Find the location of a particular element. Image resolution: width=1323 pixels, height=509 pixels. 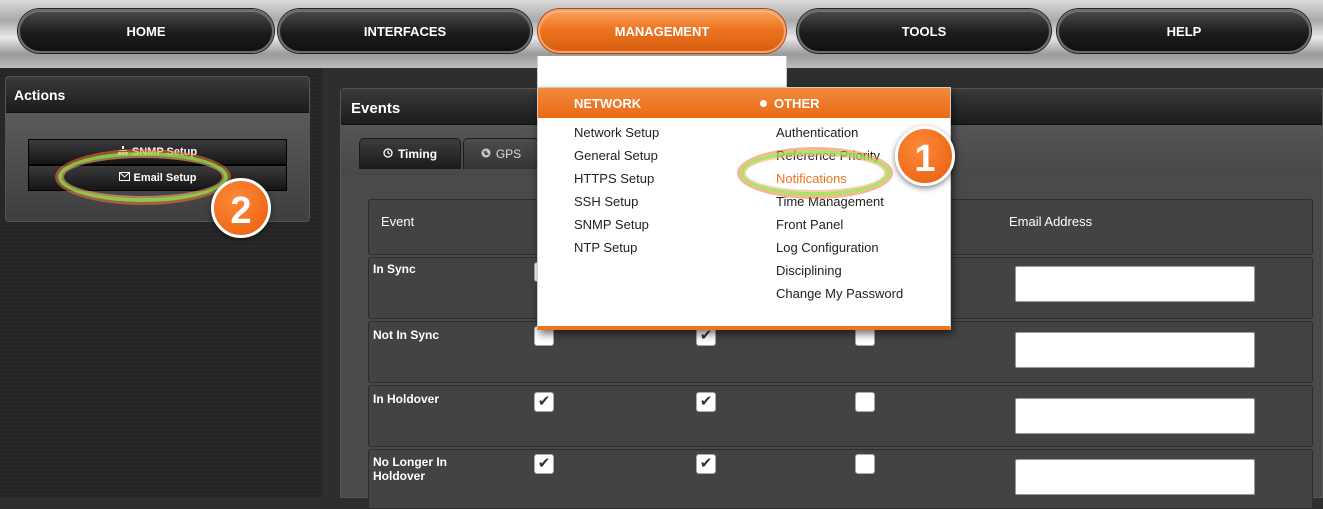

tab-gps: GPS is located at coordinates (501, 153).